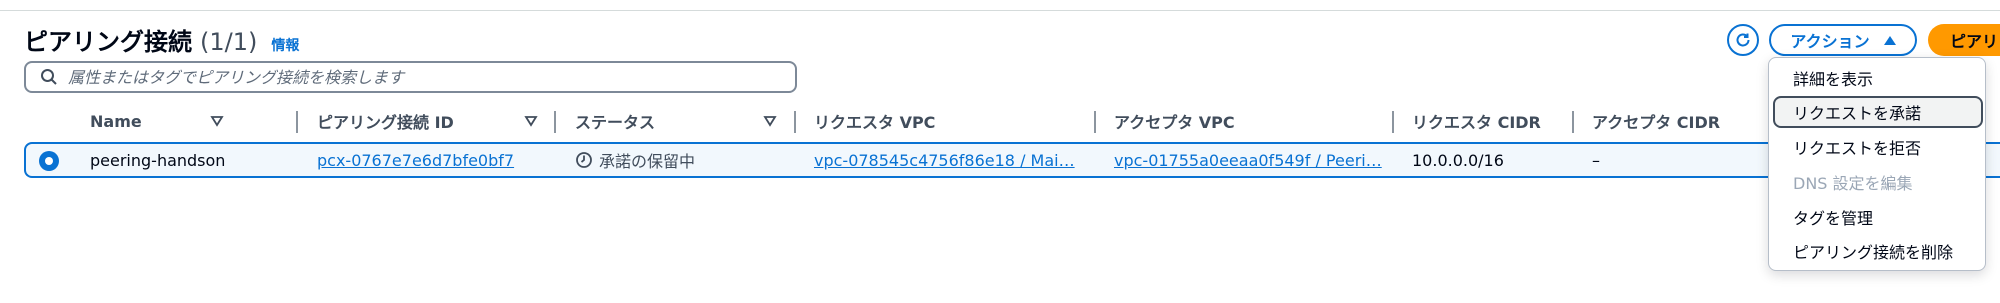  I want to click on column-header-peering-id: ピアリング接続 ID, so click(385, 121).